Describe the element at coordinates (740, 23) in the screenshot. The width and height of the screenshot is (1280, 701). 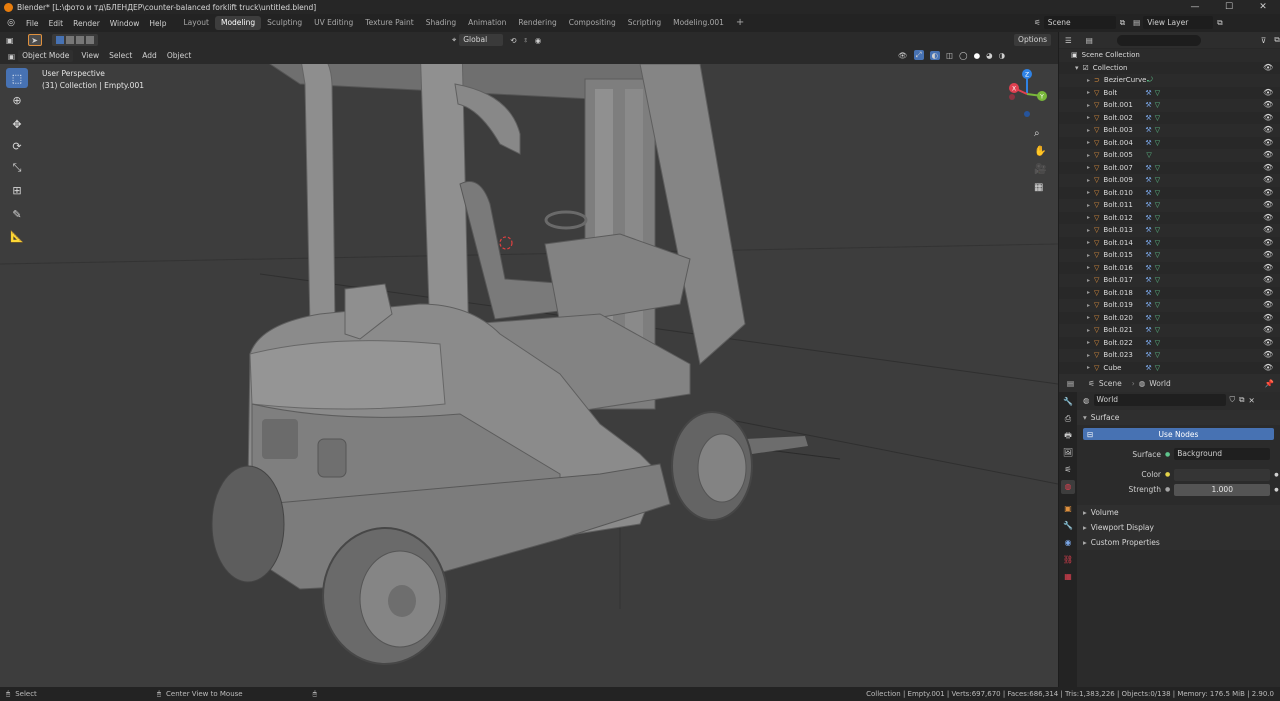
I see `add-workspace-button: +` at that location.